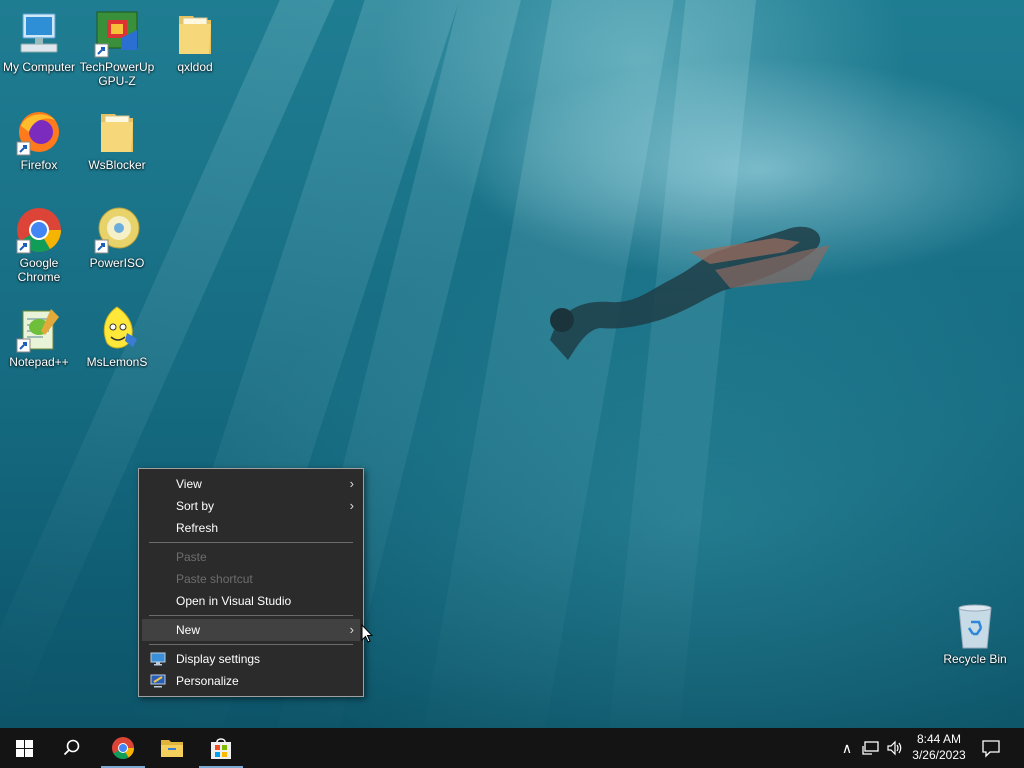  I want to click on menu-item-label: View, so click(189, 484).